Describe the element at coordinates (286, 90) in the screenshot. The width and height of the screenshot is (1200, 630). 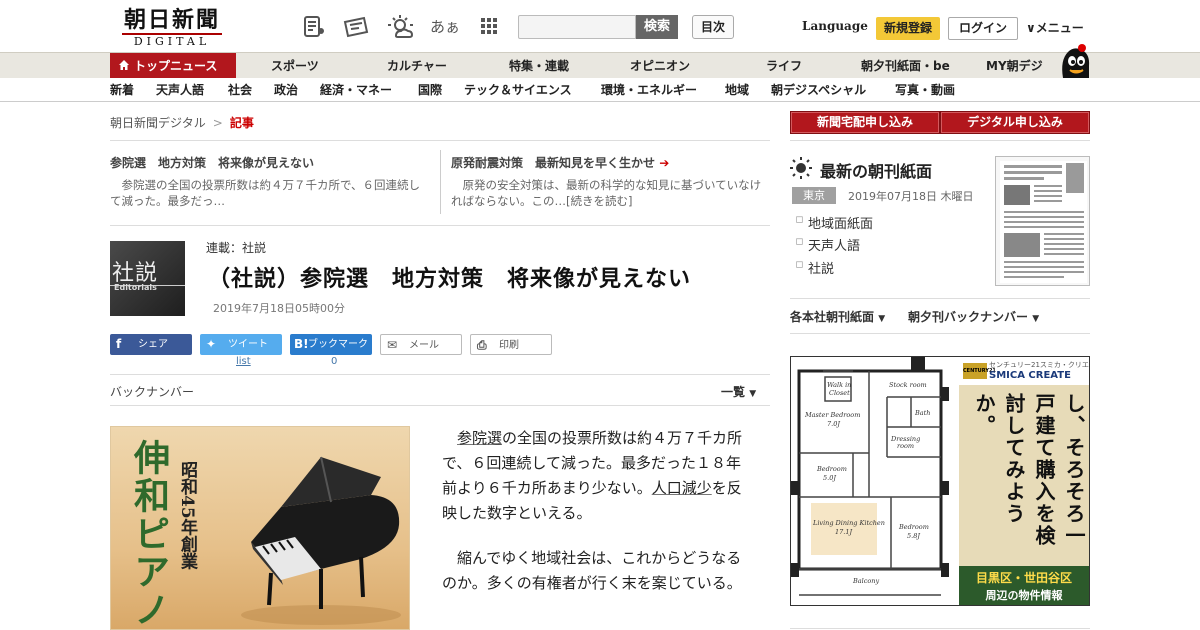
I see `nav-politics: 政治` at that location.